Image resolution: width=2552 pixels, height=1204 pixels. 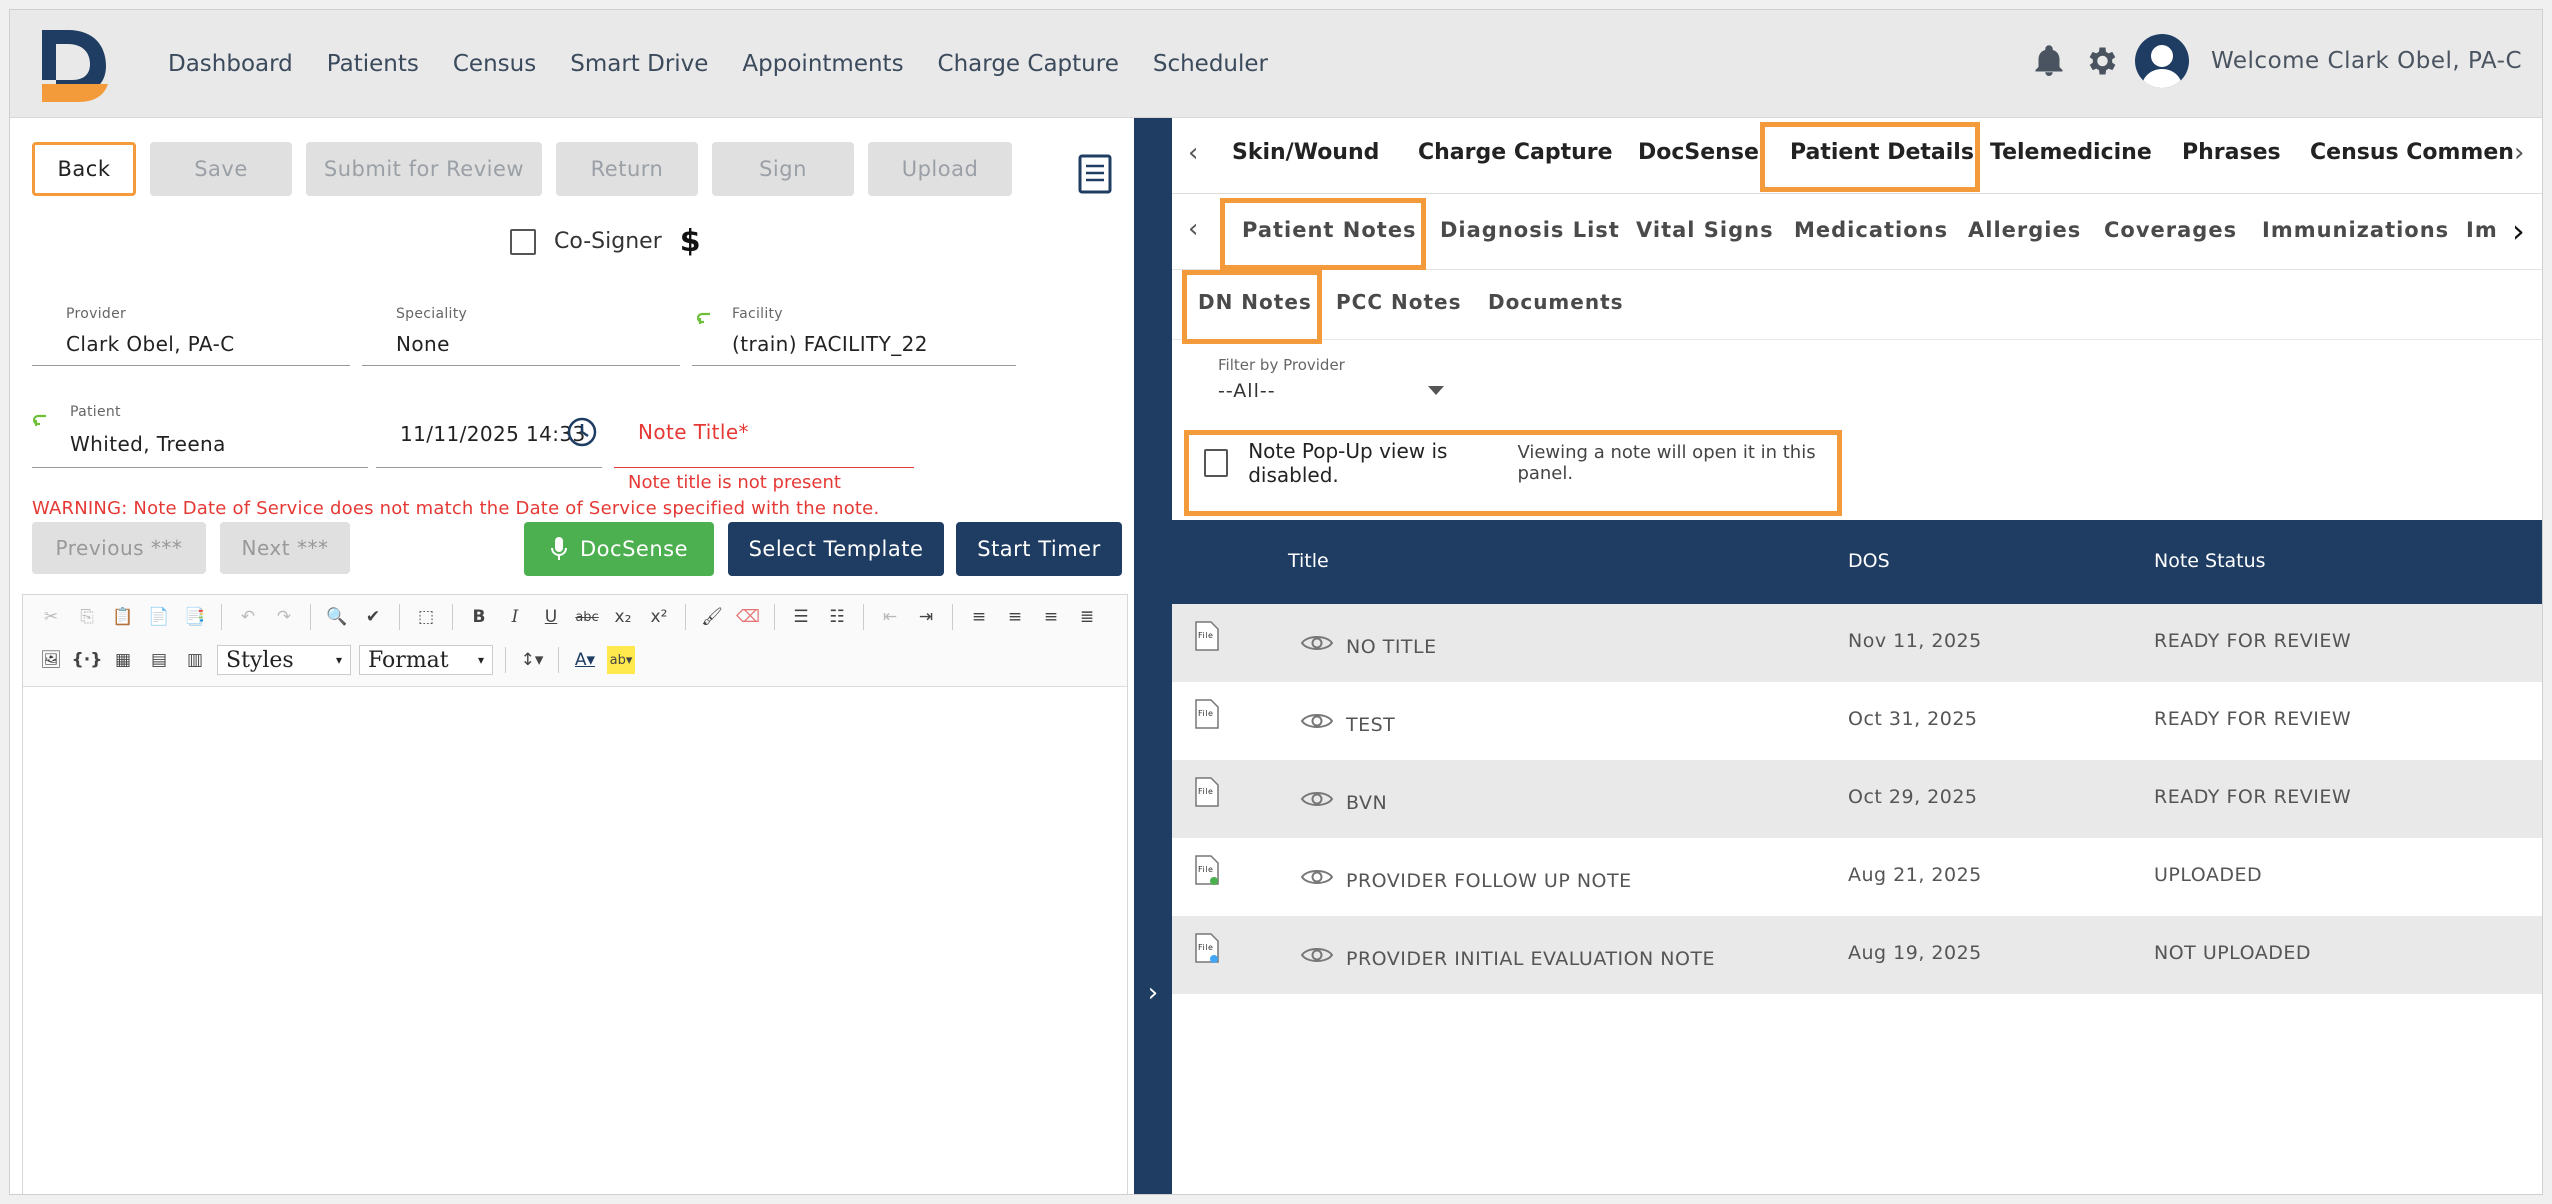 I want to click on outdent-icon: ⇤, so click(x=890, y=617).